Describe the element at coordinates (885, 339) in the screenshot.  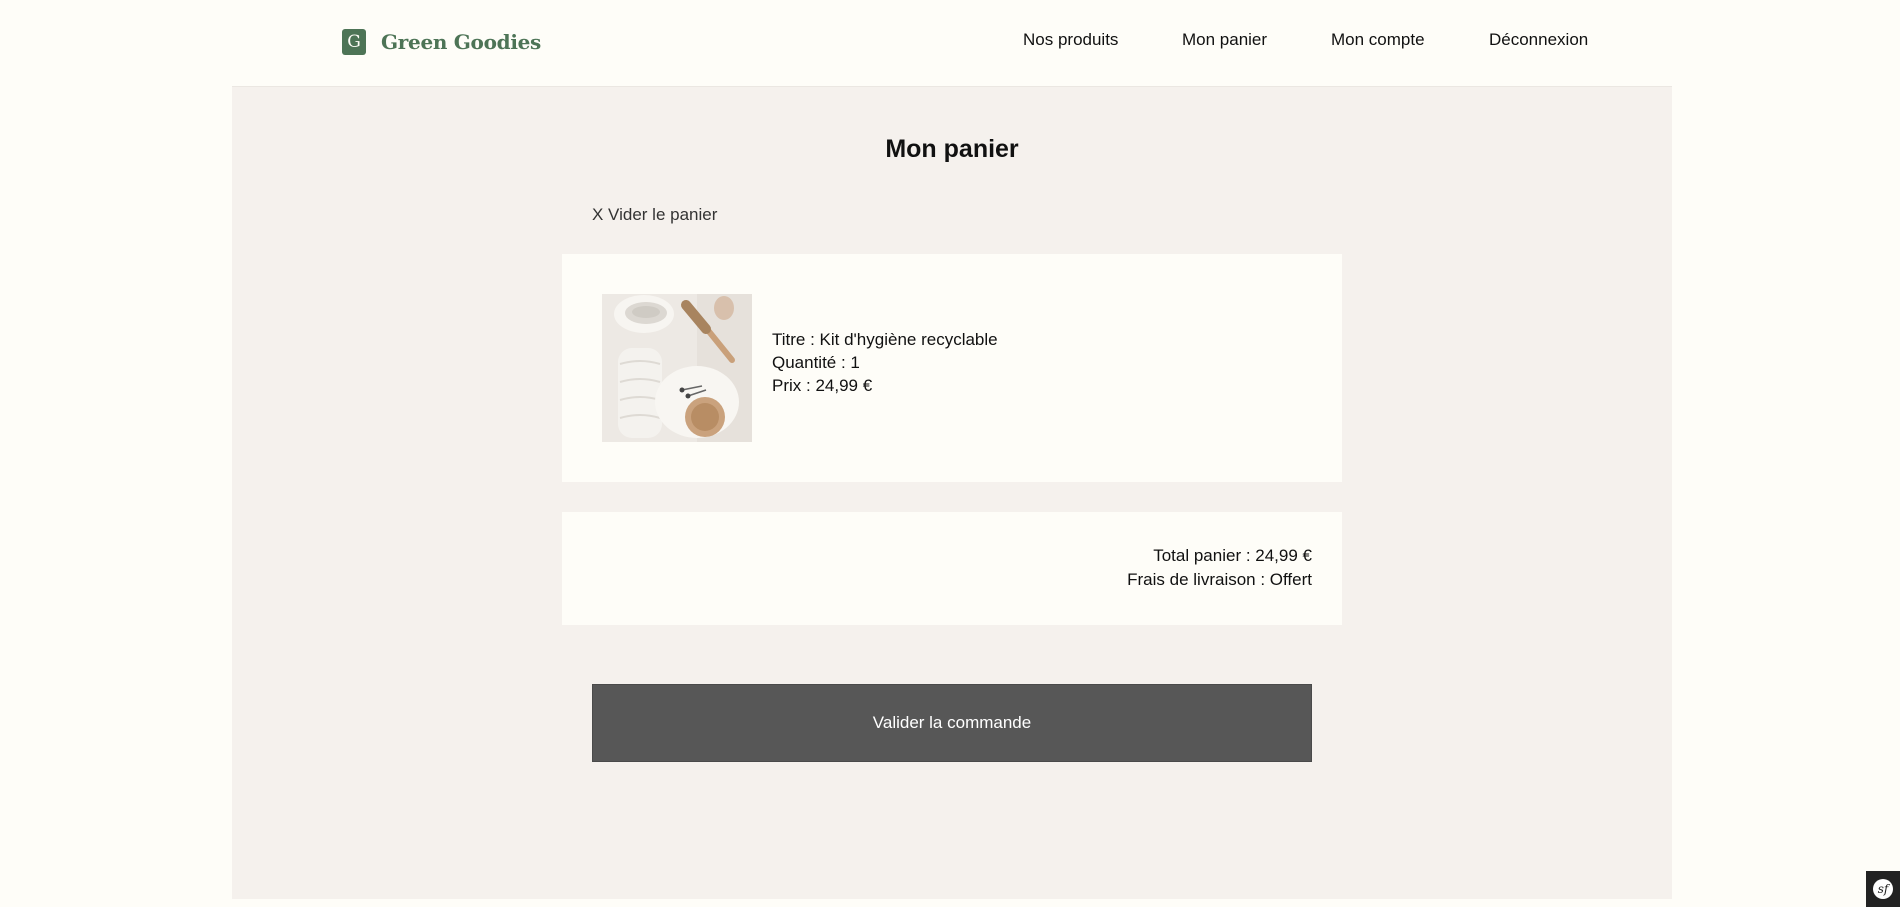
I see `item-title: Titre : Kit d'hygiène recyclable` at that location.